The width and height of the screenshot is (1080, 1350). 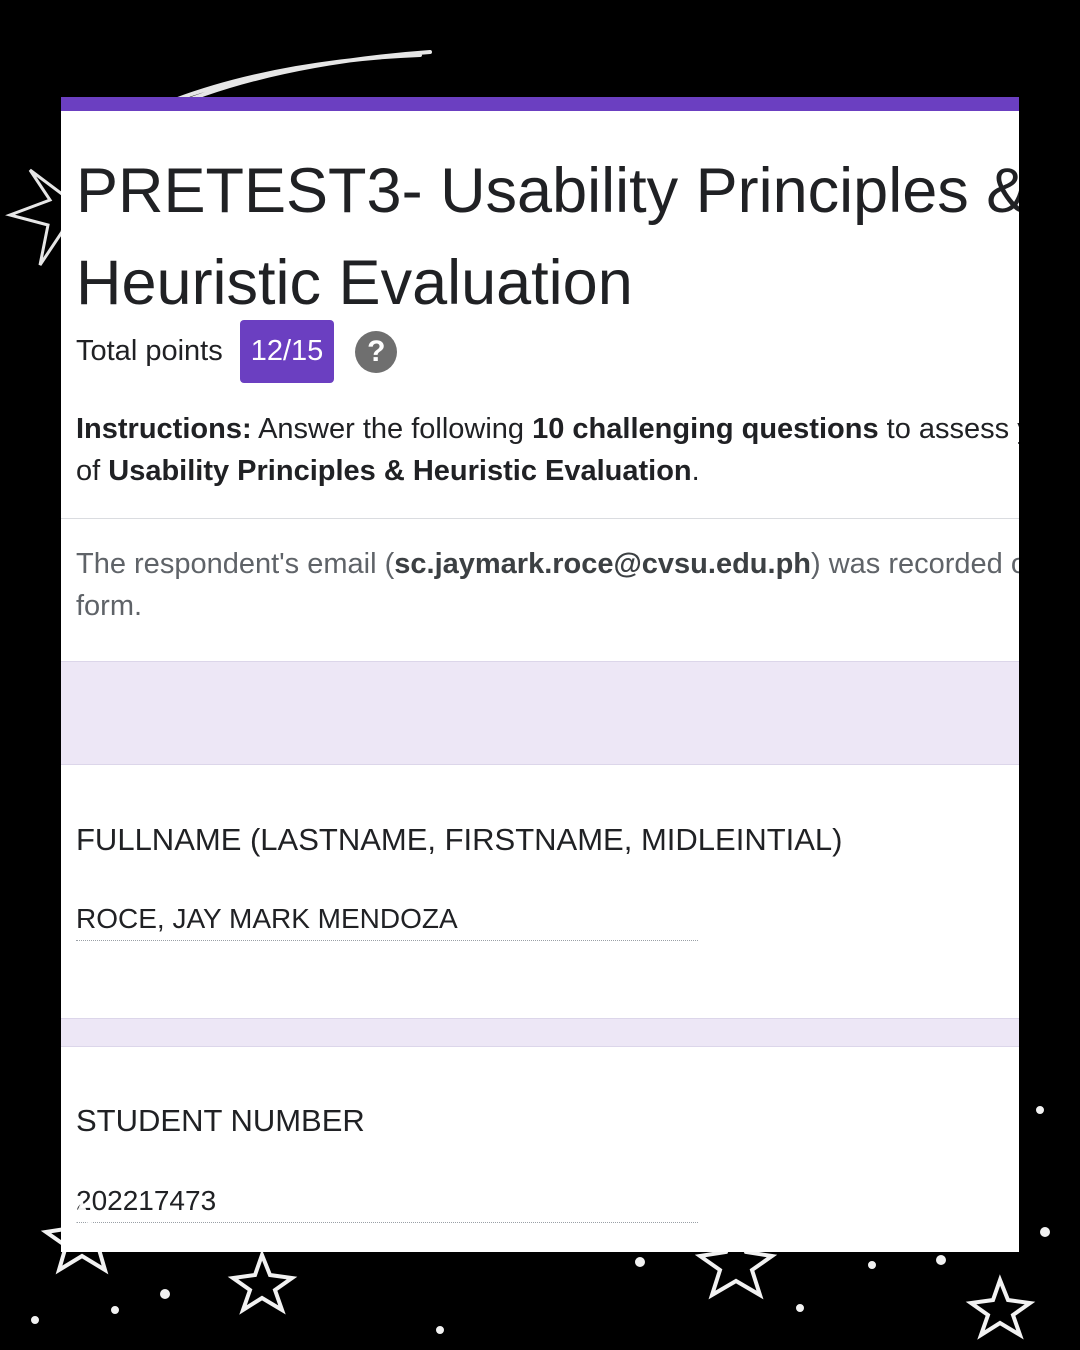 What do you see at coordinates (952, 429) in the screenshot?
I see `instructions-text-2: to assess your understanding` at bounding box center [952, 429].